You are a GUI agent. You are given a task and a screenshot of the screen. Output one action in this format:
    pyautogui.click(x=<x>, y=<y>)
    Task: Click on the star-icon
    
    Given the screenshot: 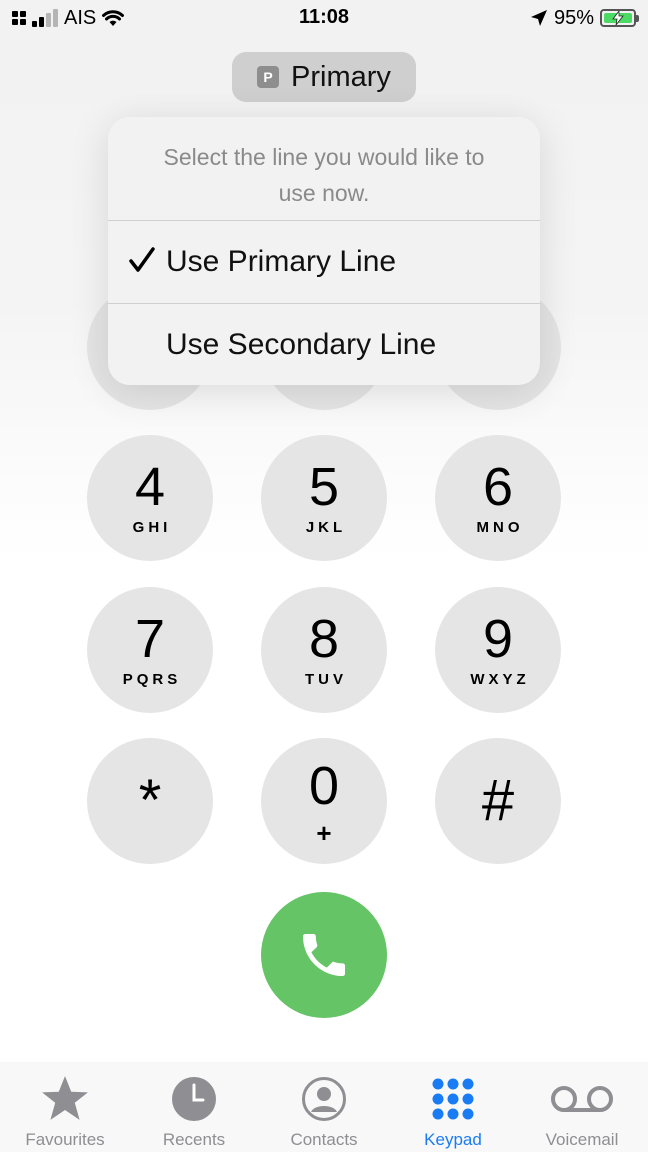 What is the action you would take?
    pyautogui.click(x=65, y=1098)
    